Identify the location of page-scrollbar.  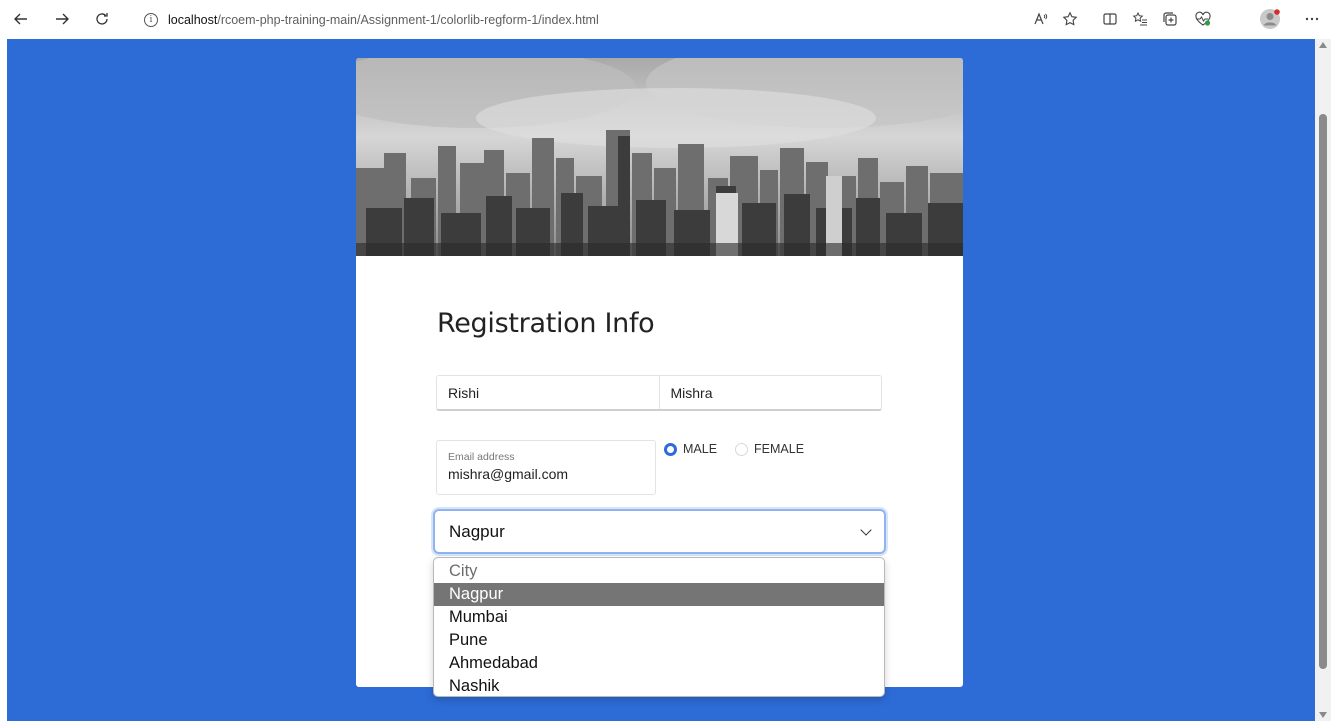
(1323, 380).